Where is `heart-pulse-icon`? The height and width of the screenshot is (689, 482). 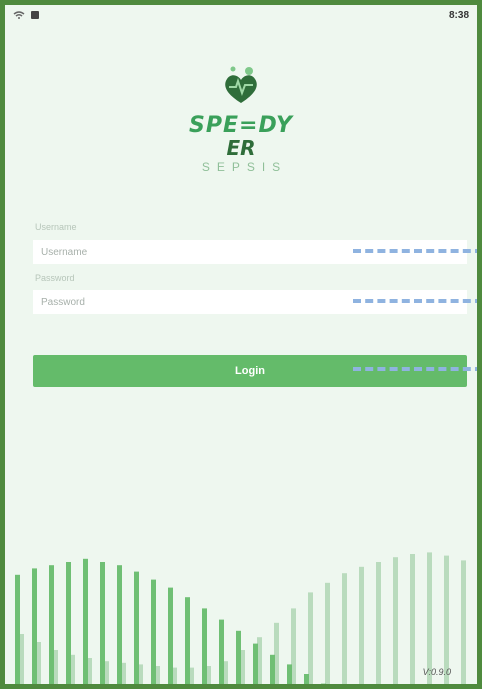
heart-pulse-icon is located at coordinates (241, 84).